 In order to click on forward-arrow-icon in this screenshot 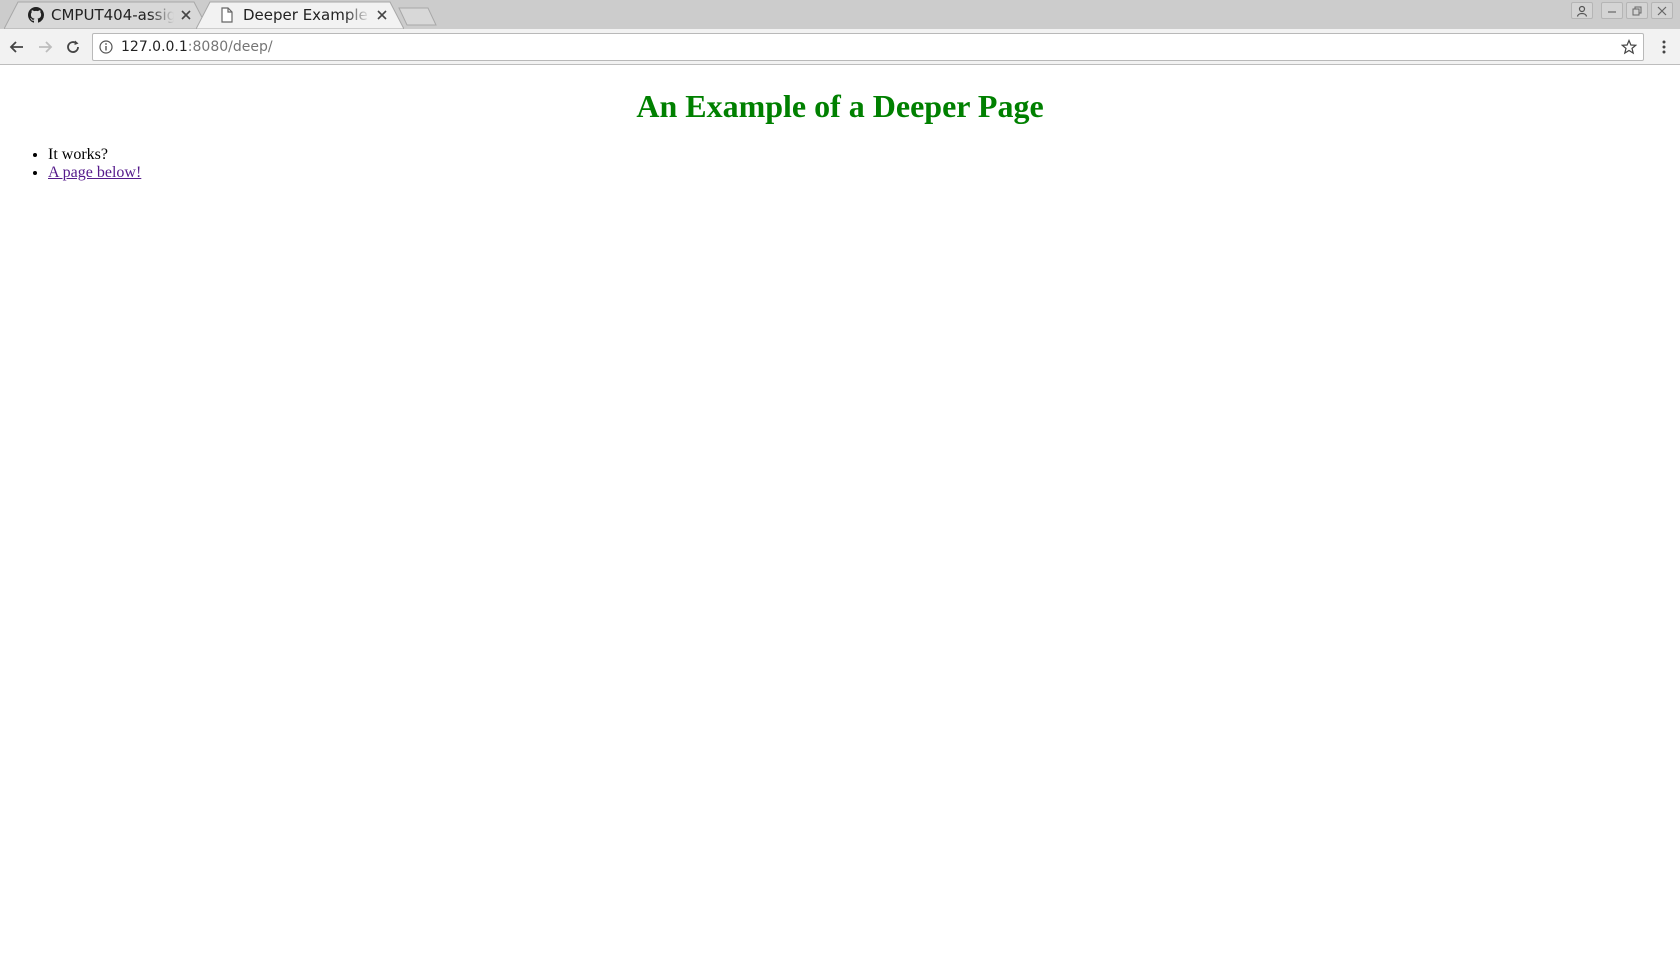, I will do `click(45, 47)`.